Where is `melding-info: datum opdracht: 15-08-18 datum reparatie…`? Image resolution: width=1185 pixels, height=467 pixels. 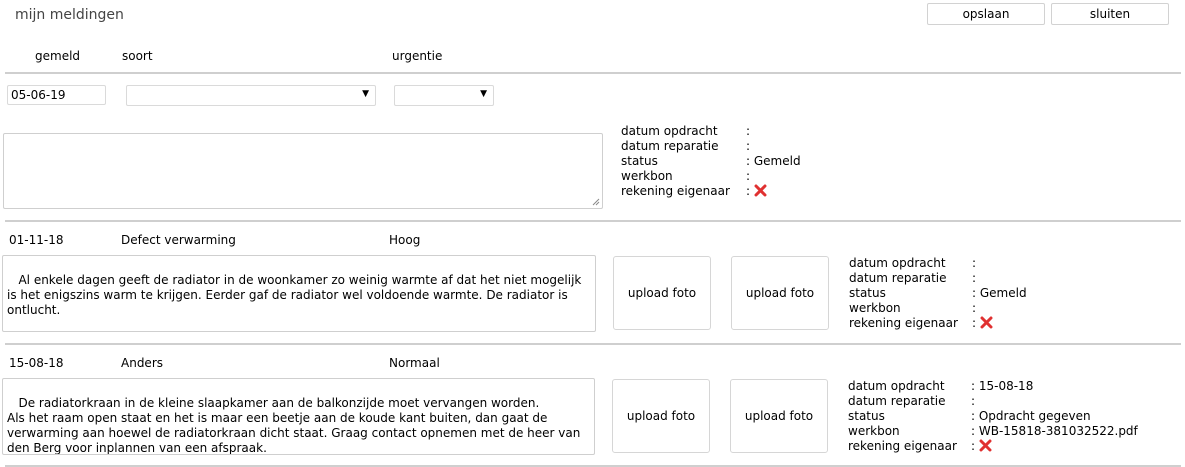
melding-info: datum opdracht: 15-08-18 datum reparatie… is located at coordinates (993, 416).